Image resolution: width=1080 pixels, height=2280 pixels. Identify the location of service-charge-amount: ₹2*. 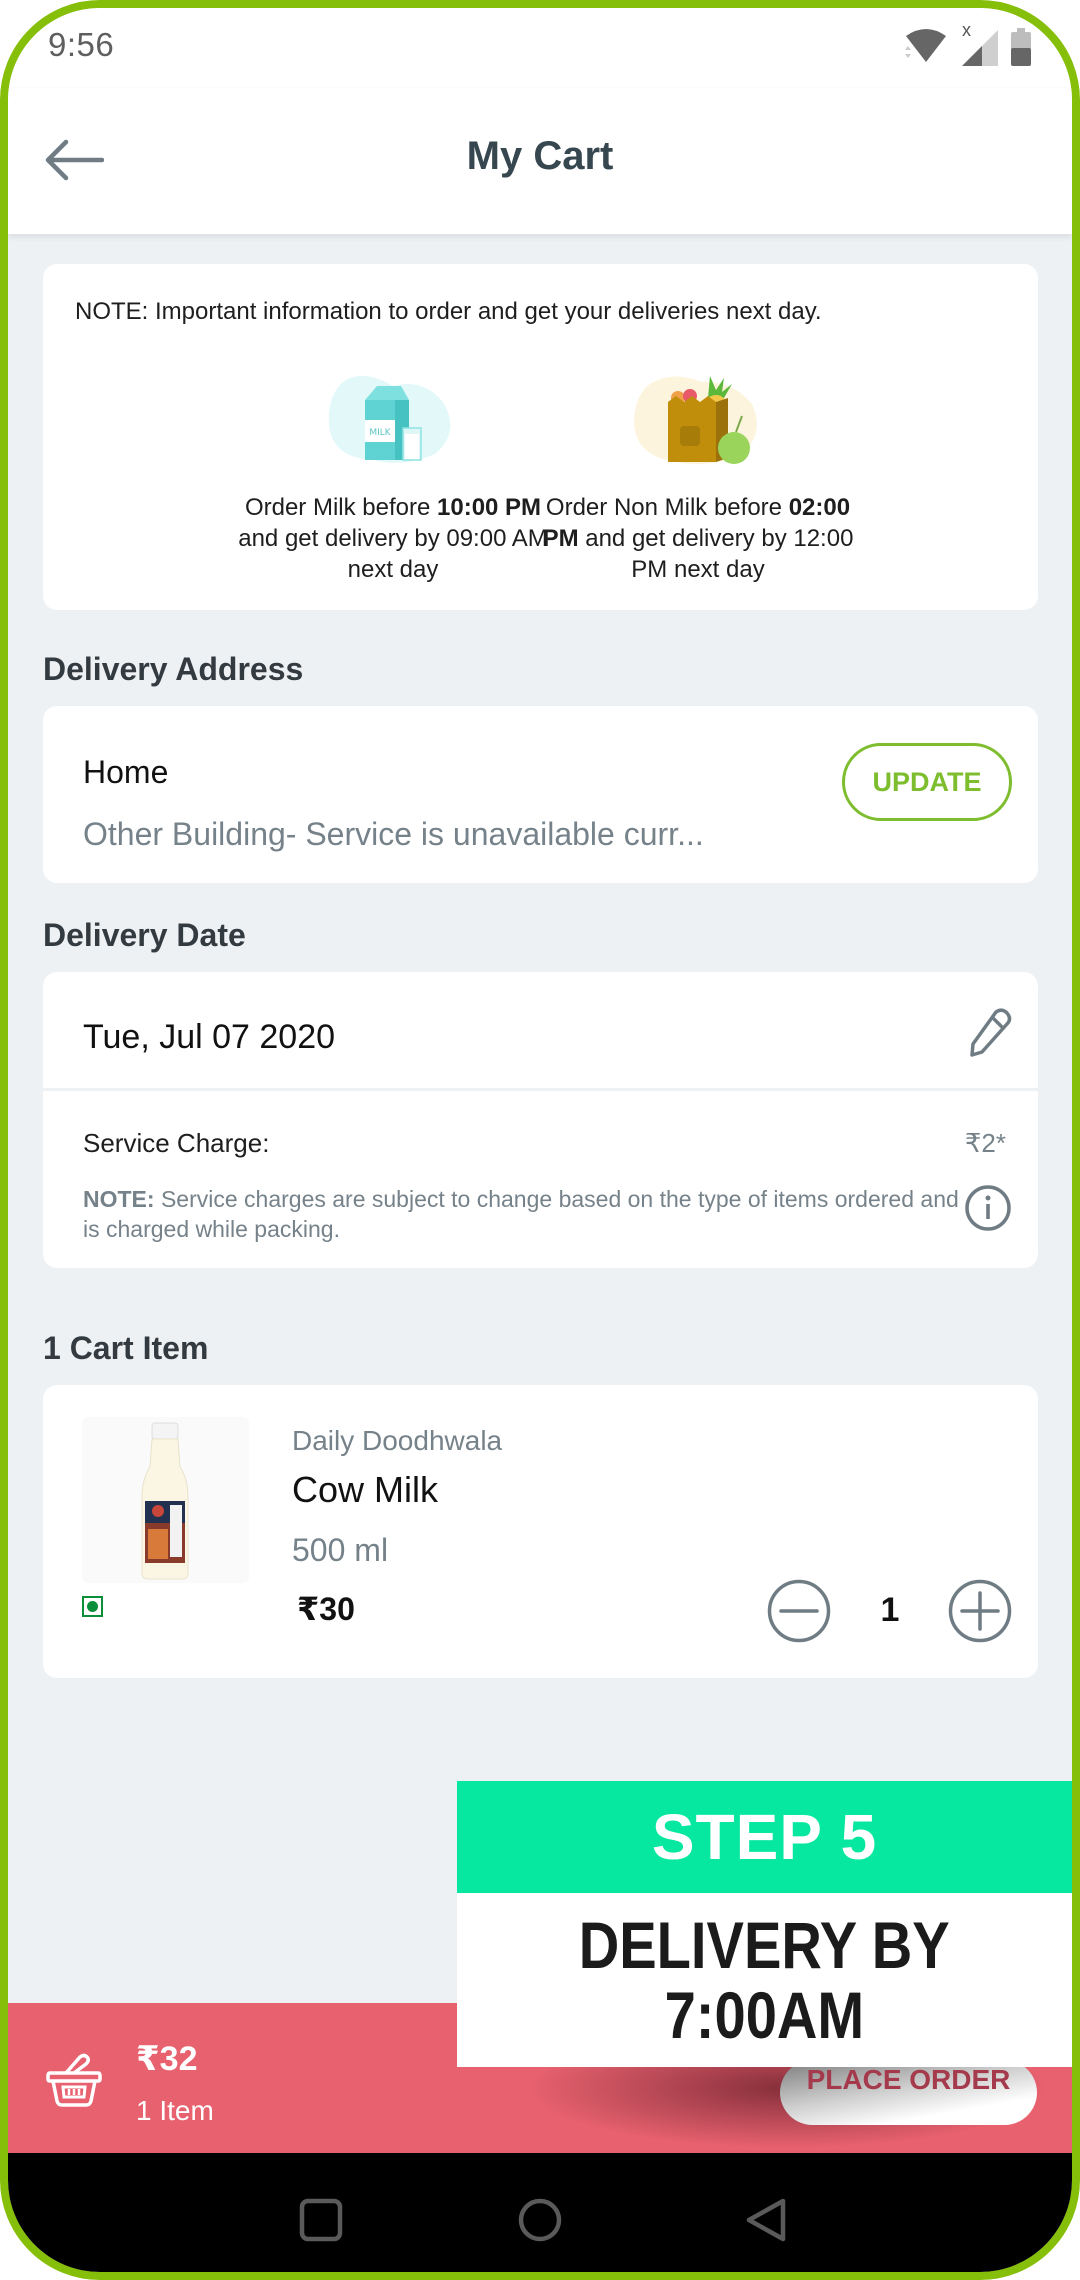
(985, 1143).